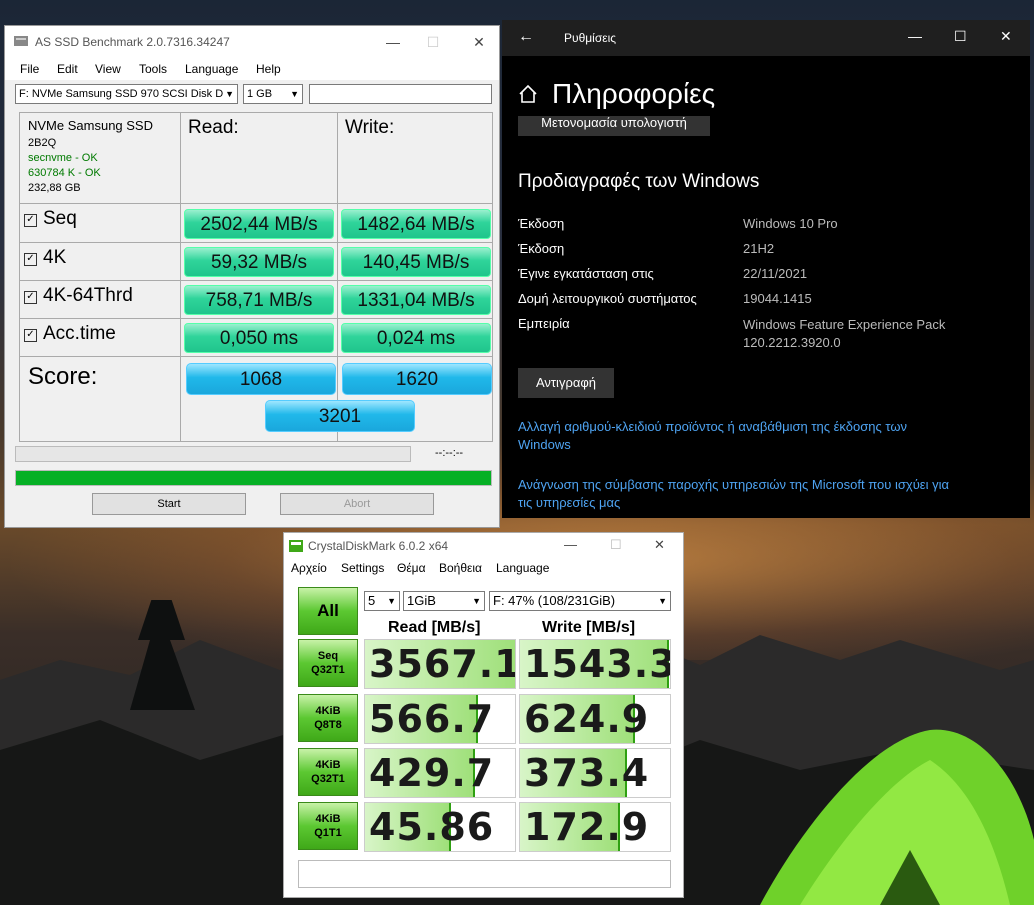 The width and height of the screenshot is (1034, 905). I want to click on window-title: CrystalDiskMark 6.0.2 x64, so click(378, 546).